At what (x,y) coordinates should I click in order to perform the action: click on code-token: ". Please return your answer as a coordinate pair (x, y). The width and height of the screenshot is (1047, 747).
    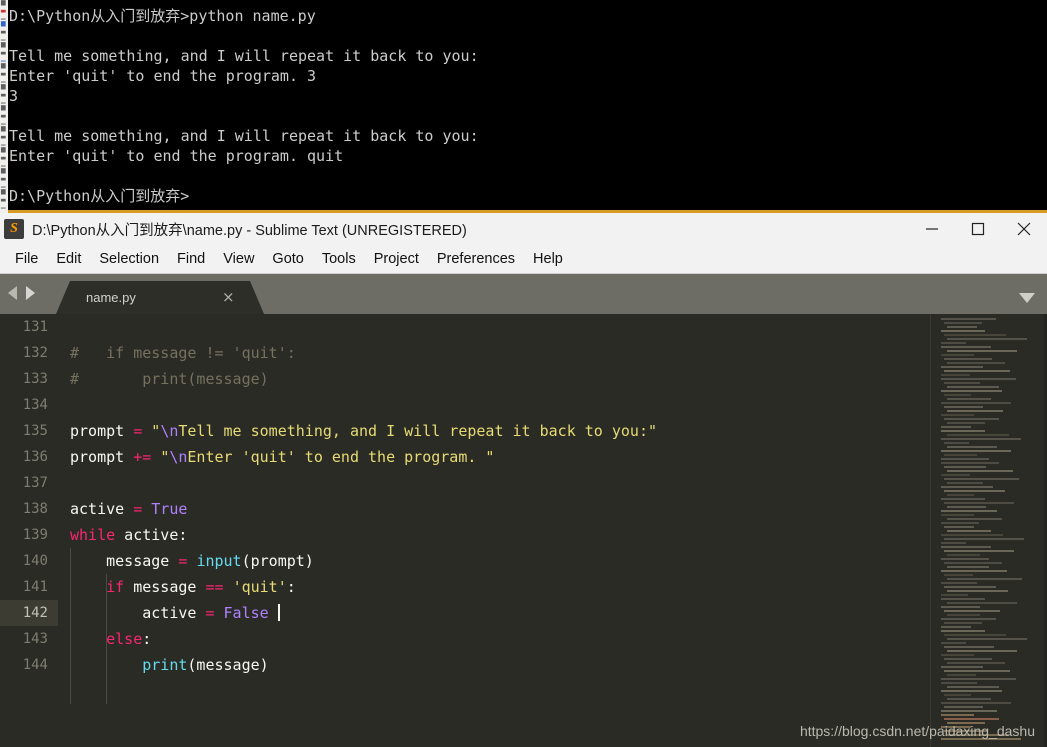
    Looking at the image, I should click on (165, 457).